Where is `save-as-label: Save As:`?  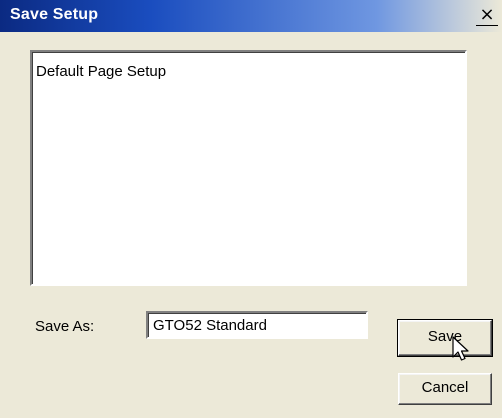 save-as-label: Save As: is located at coordinates (65, 326).